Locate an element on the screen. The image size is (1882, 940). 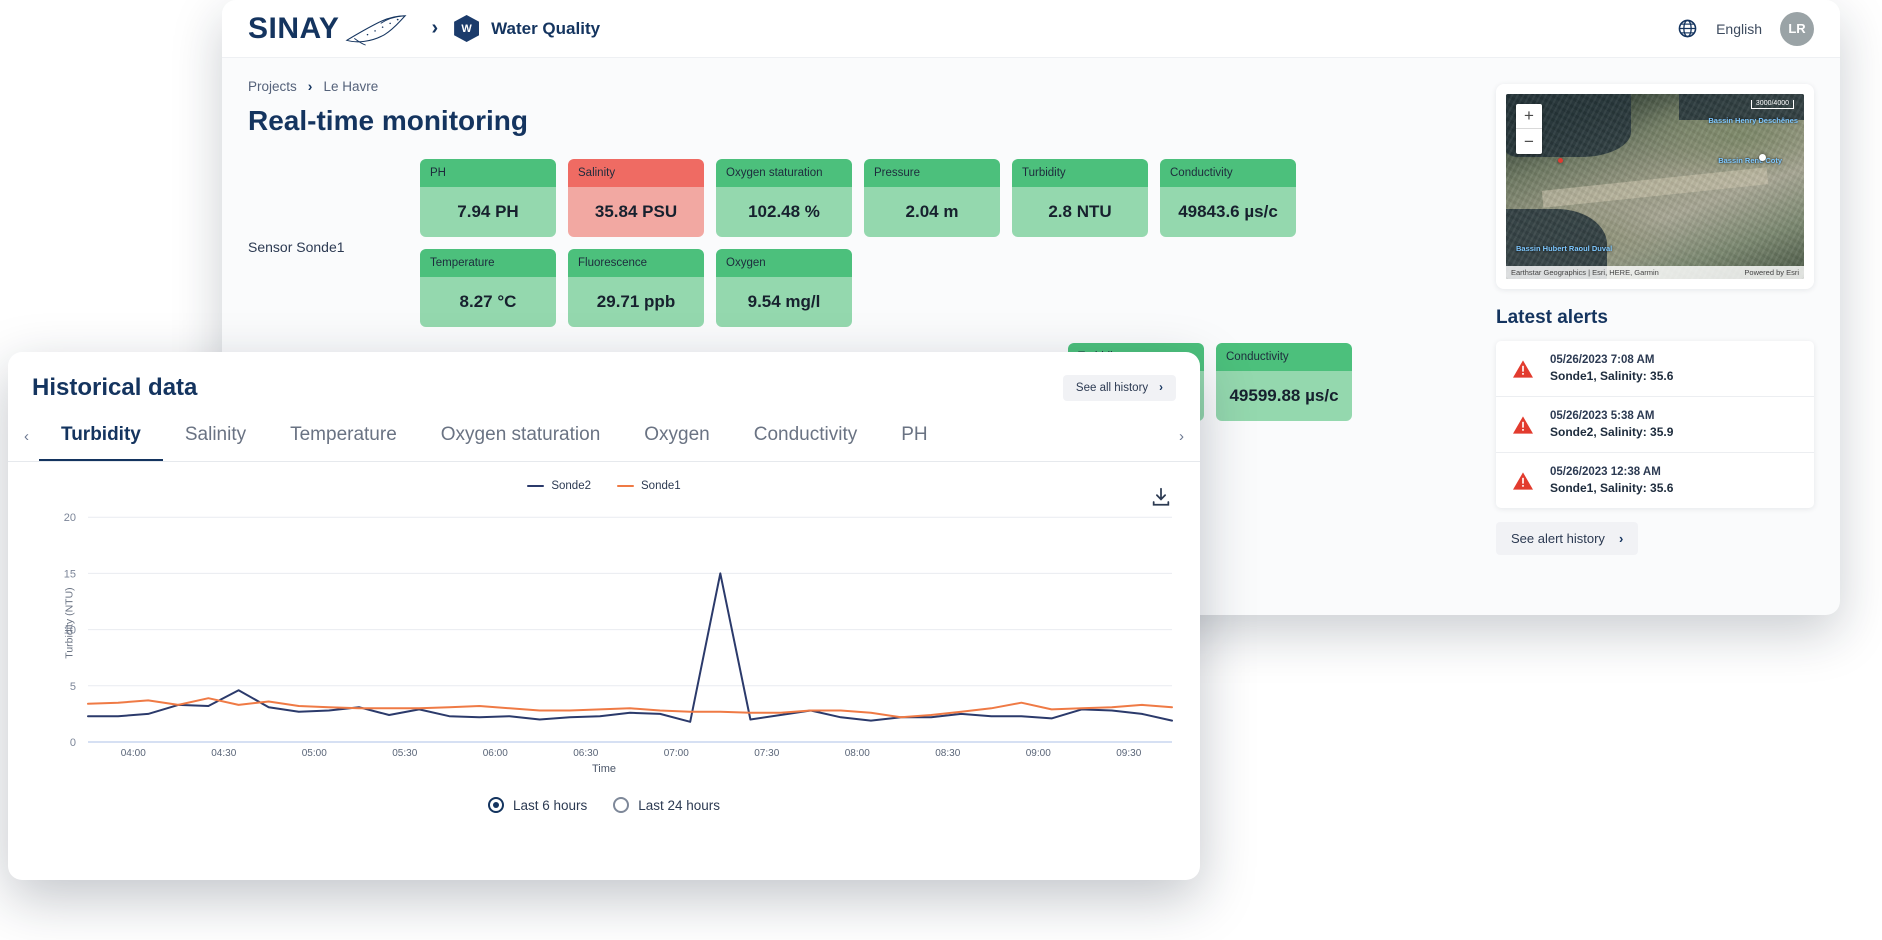
zoom-in-button: + is located at coordinates (1529, 116).